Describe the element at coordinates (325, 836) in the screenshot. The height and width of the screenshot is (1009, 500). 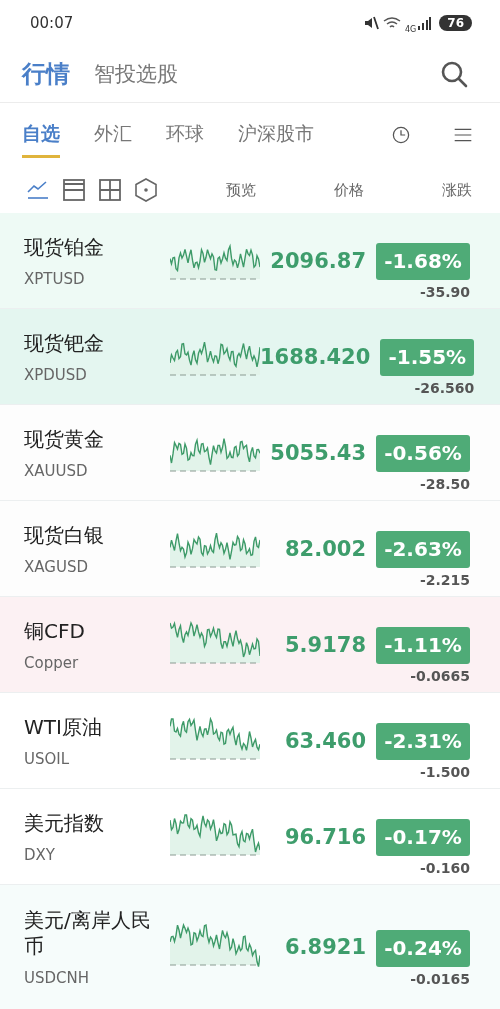
I see `price-value: 96.716` at that location.